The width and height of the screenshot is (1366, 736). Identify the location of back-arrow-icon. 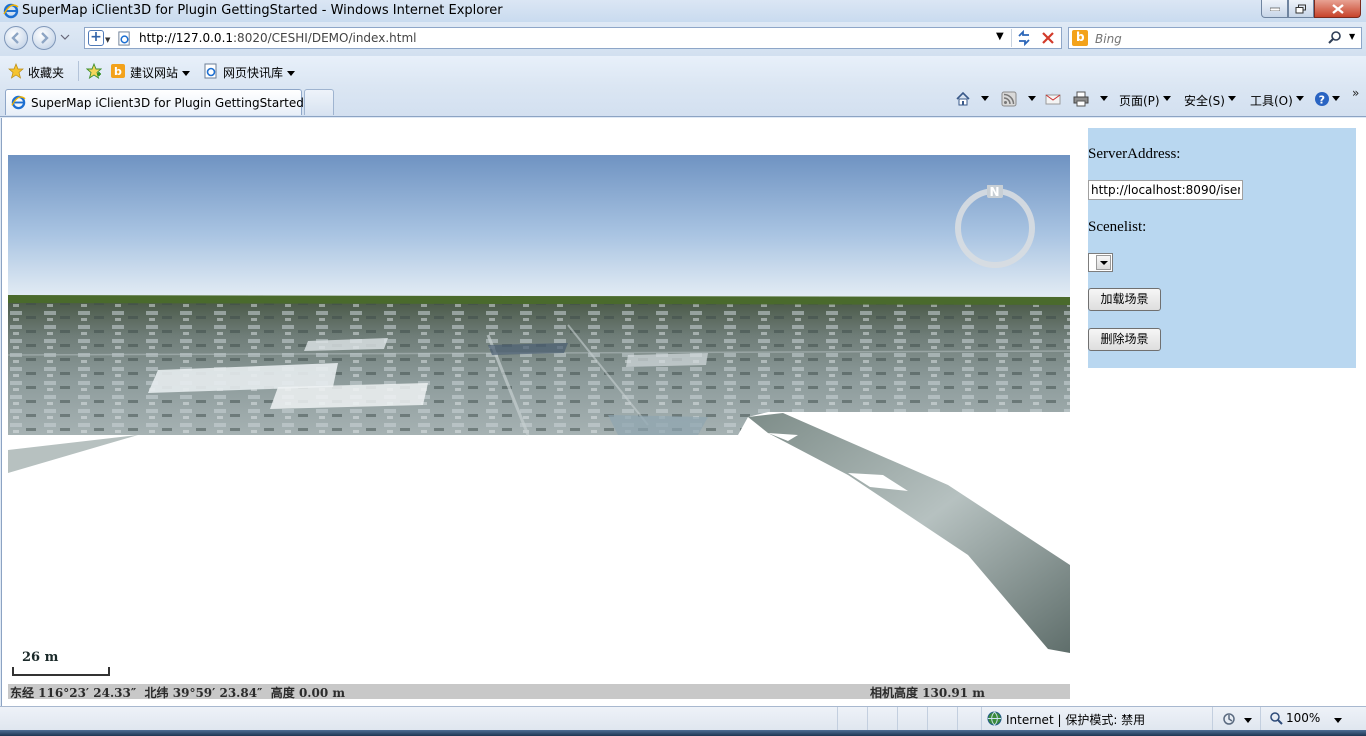
(15, 38).